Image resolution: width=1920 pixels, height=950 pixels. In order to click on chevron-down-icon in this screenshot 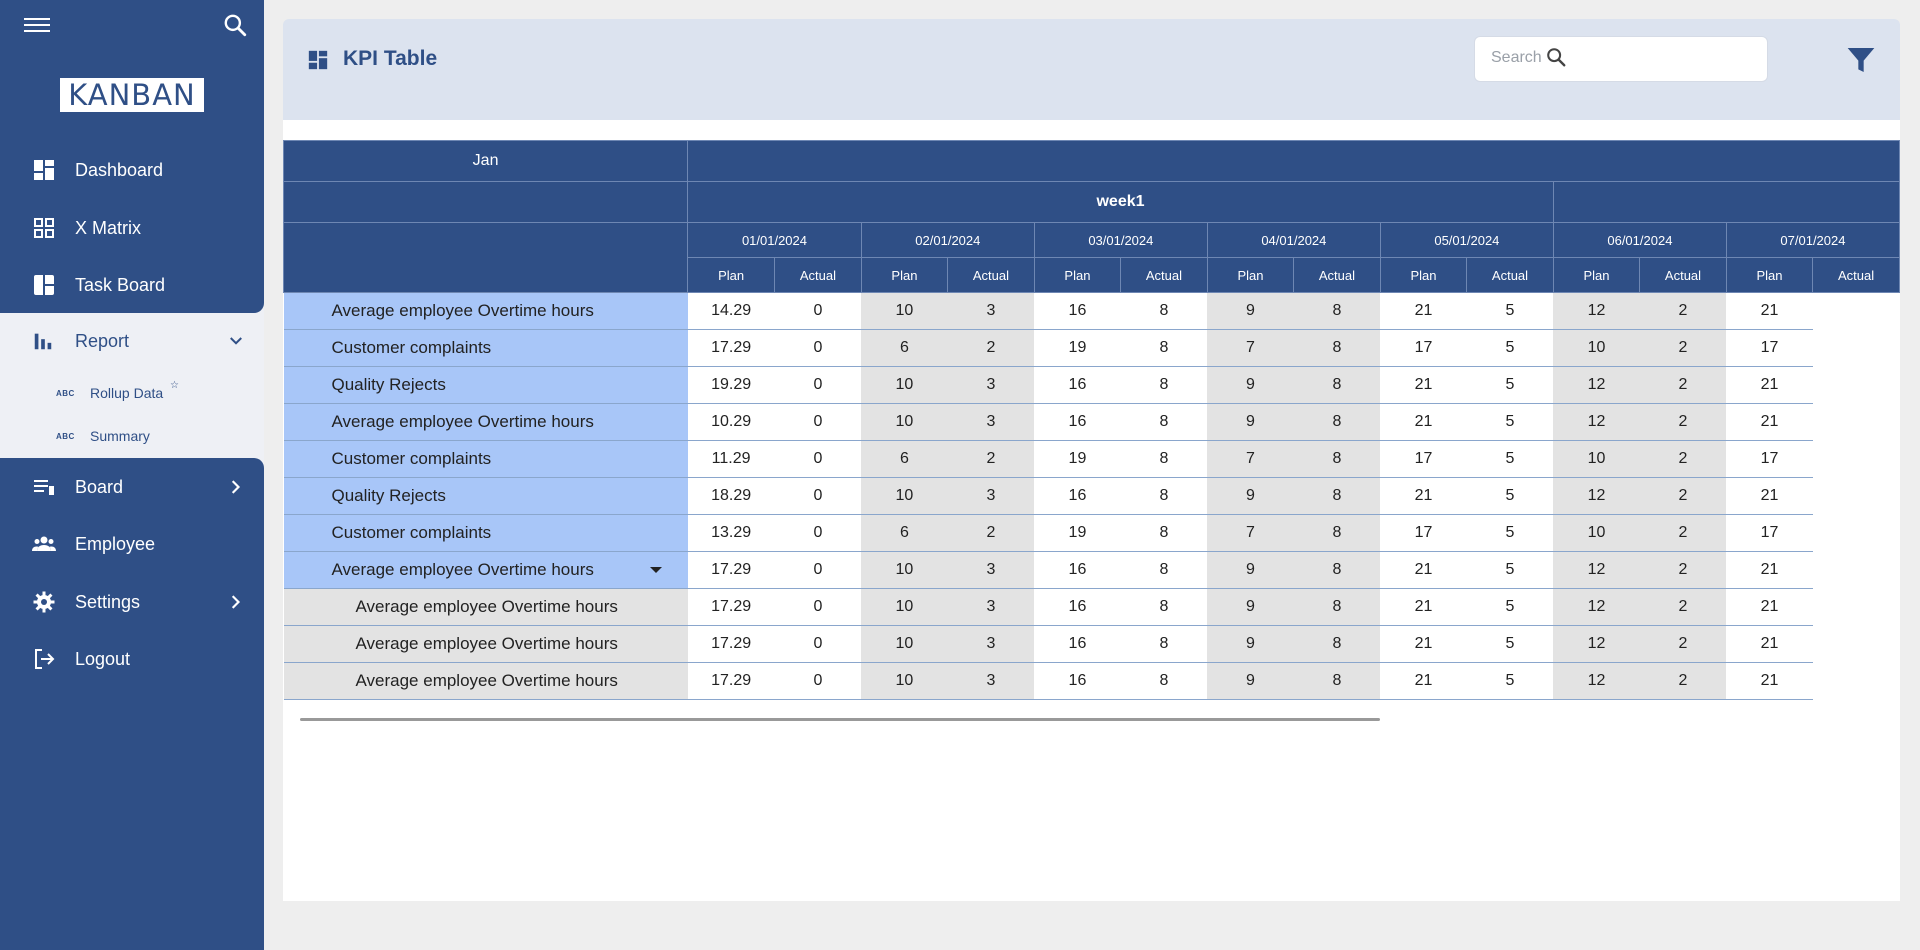, I will do `click(236, 341)`.